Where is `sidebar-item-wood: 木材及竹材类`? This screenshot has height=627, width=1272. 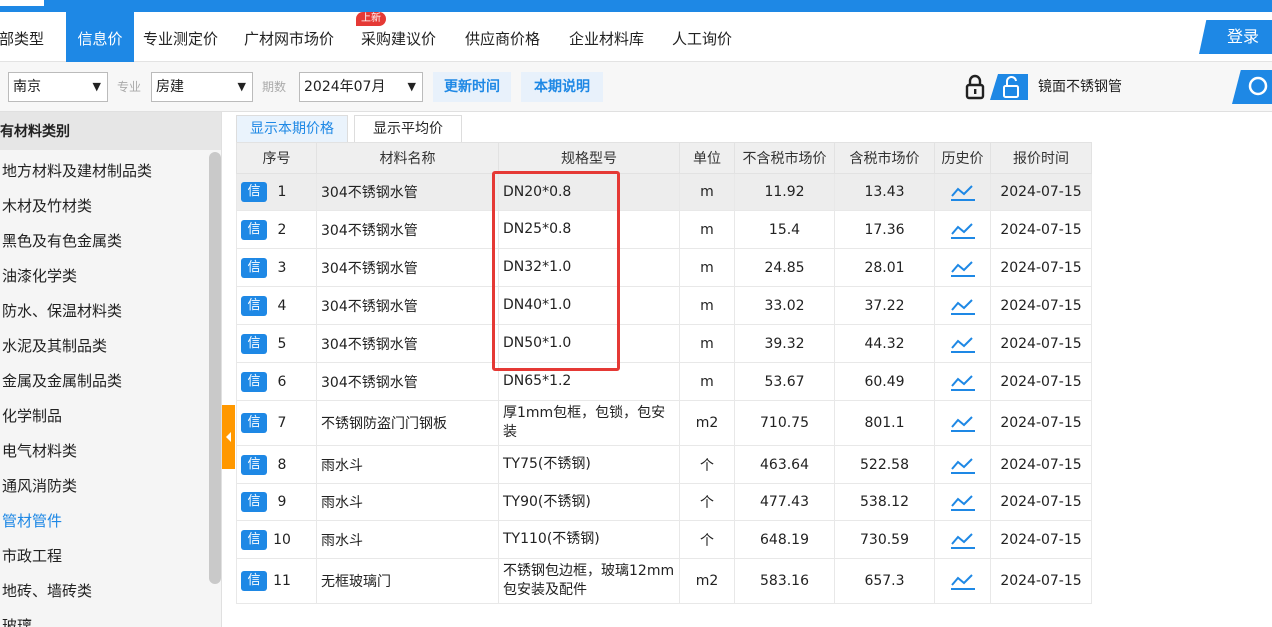
sidebar-item-wood: 木材及竹材类 is located at coordinates (107, 206).